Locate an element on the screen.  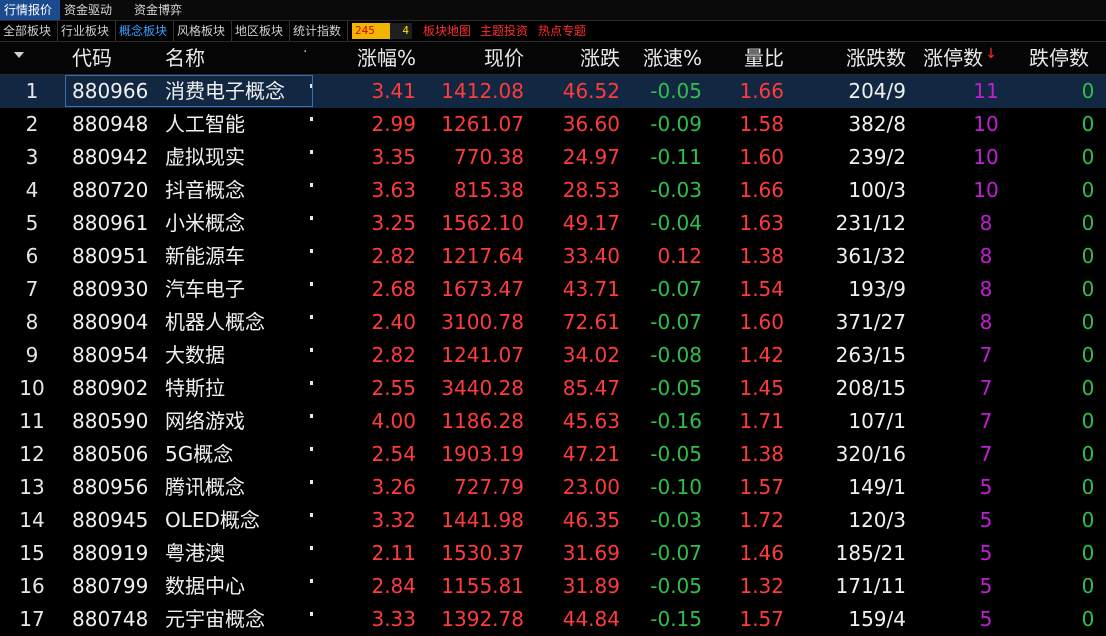
row-name: 虚拟现实 is located at coordinates (205, 157).